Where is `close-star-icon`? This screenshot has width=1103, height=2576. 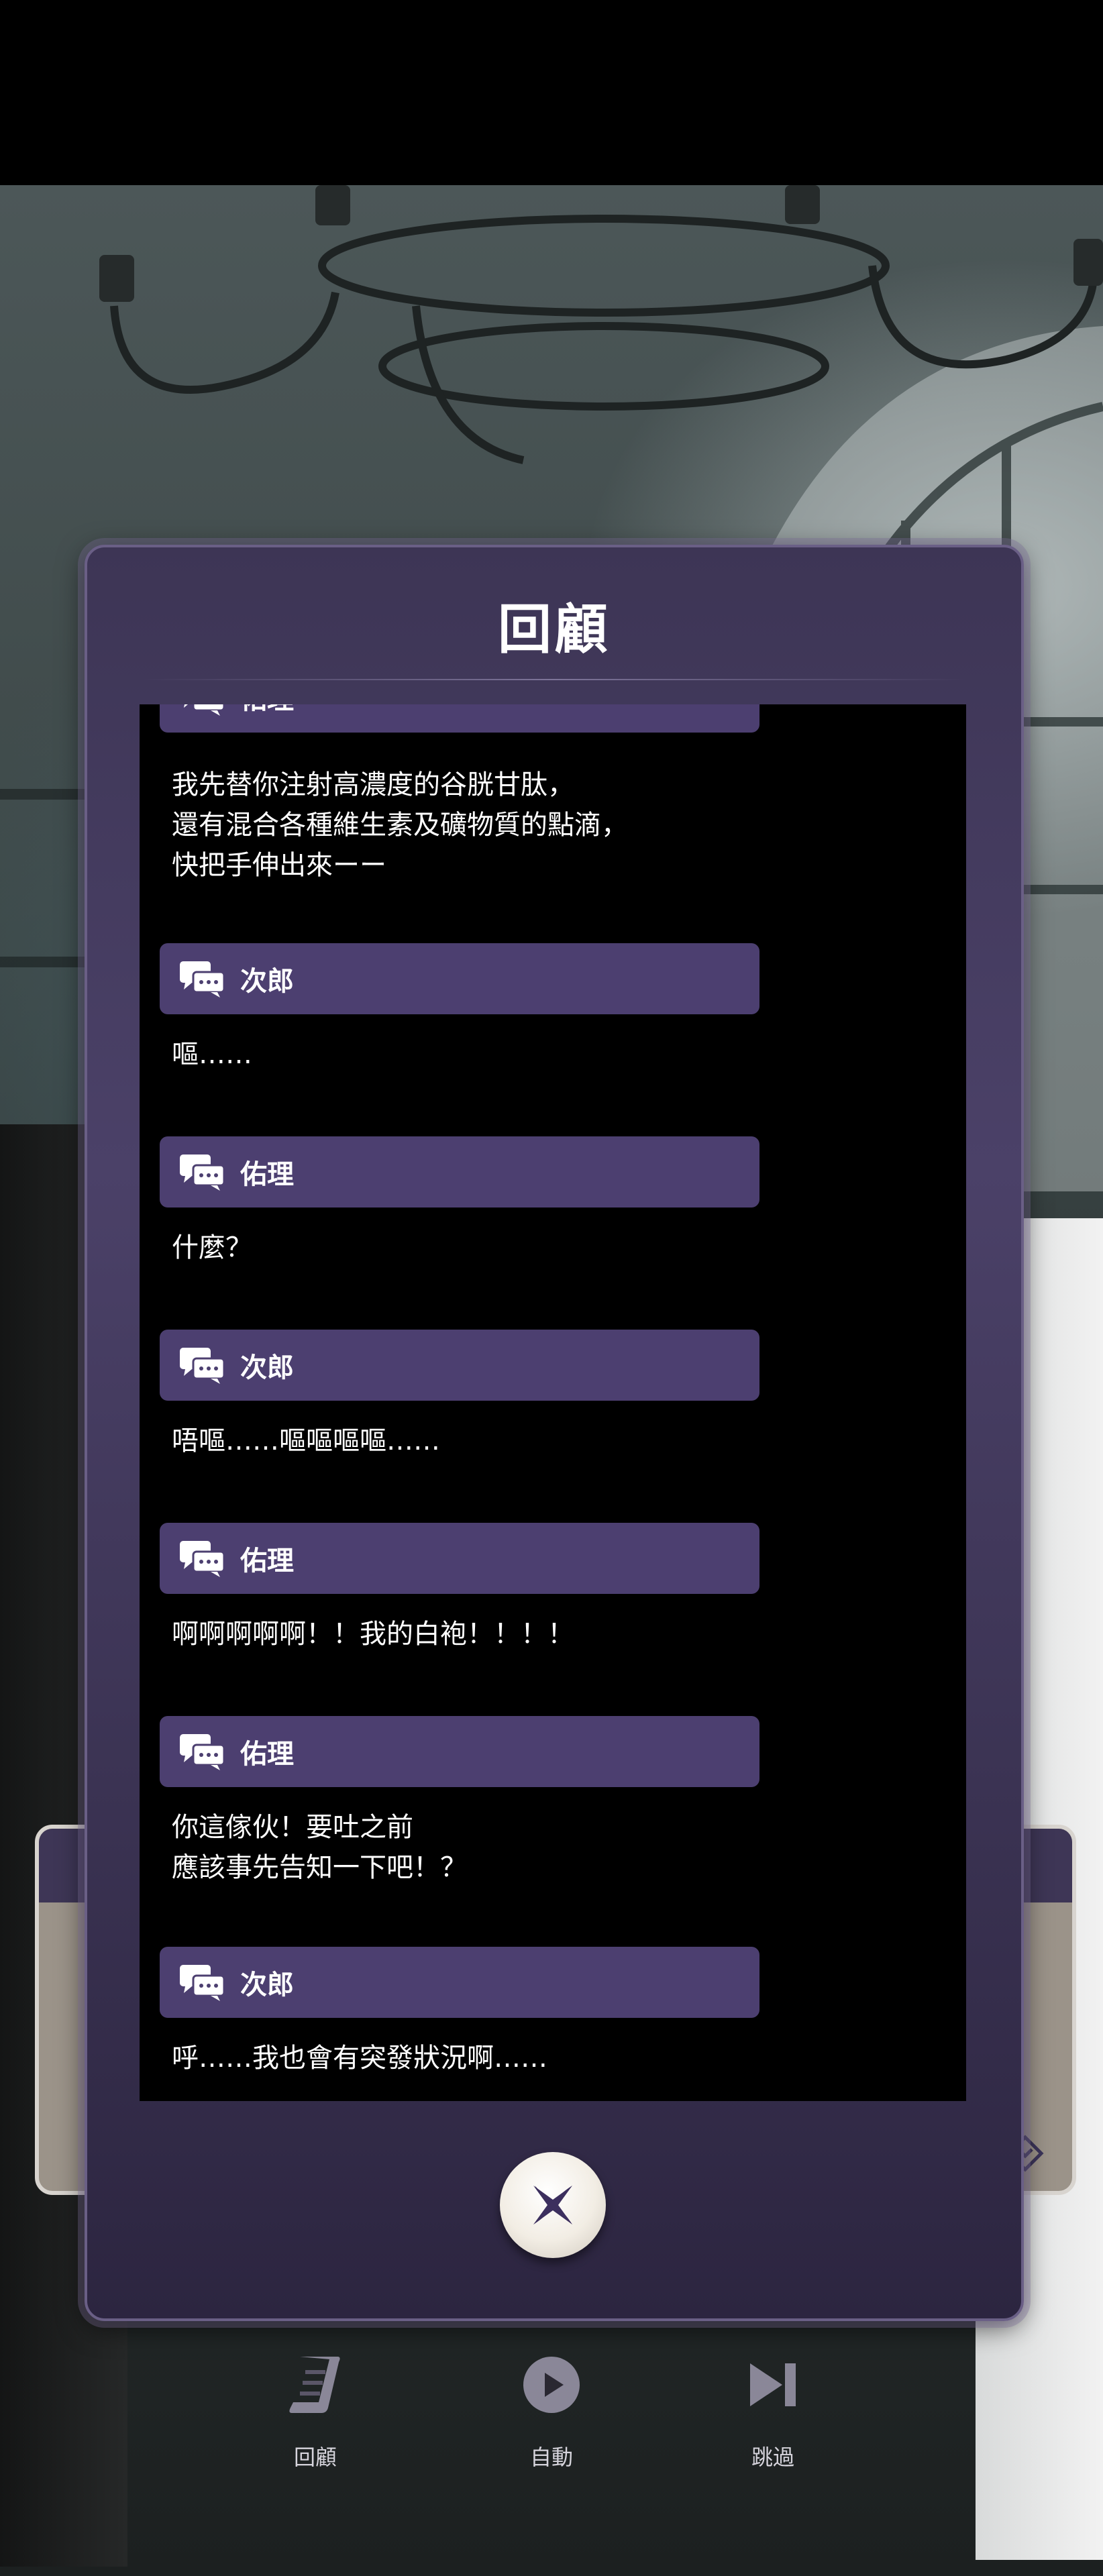
close-star-icon is located at coordinates (552, 2205).